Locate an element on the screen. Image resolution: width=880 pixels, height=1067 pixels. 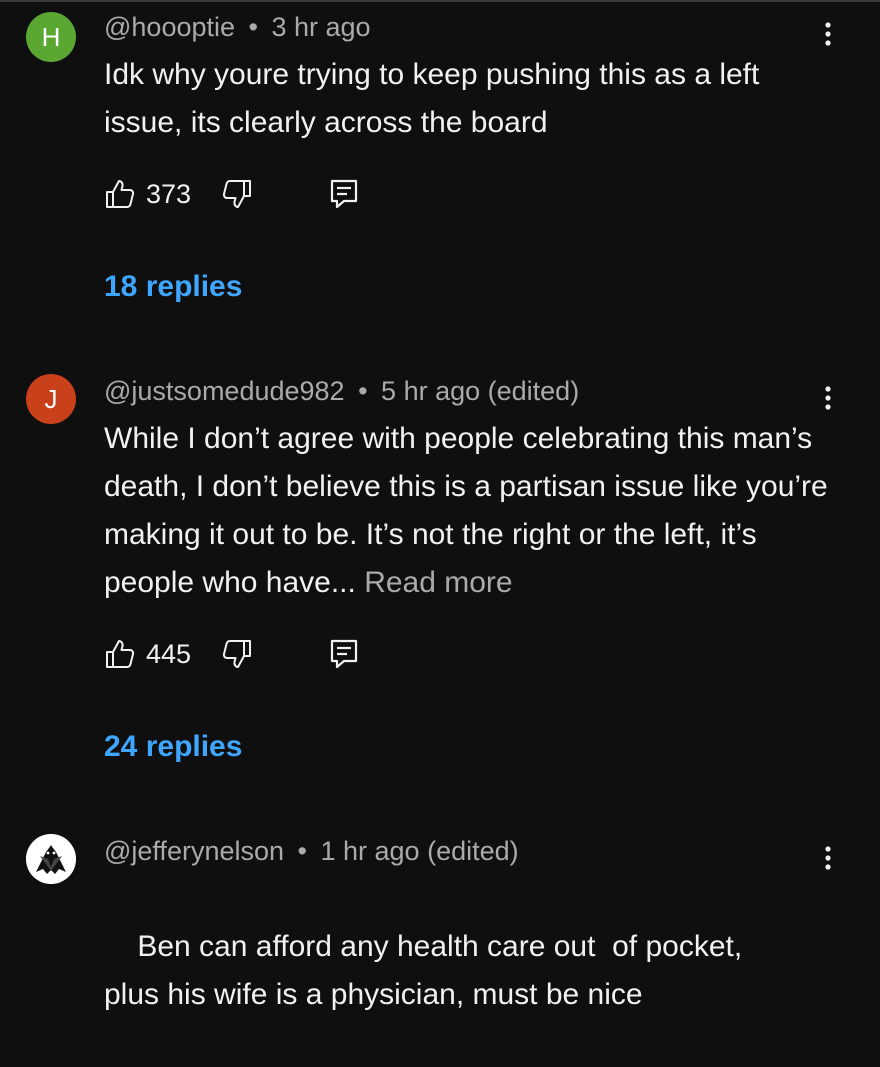
comment-meta: @jefferynelson • 1 hr ago (edited) is located at coordinates (311, 851).